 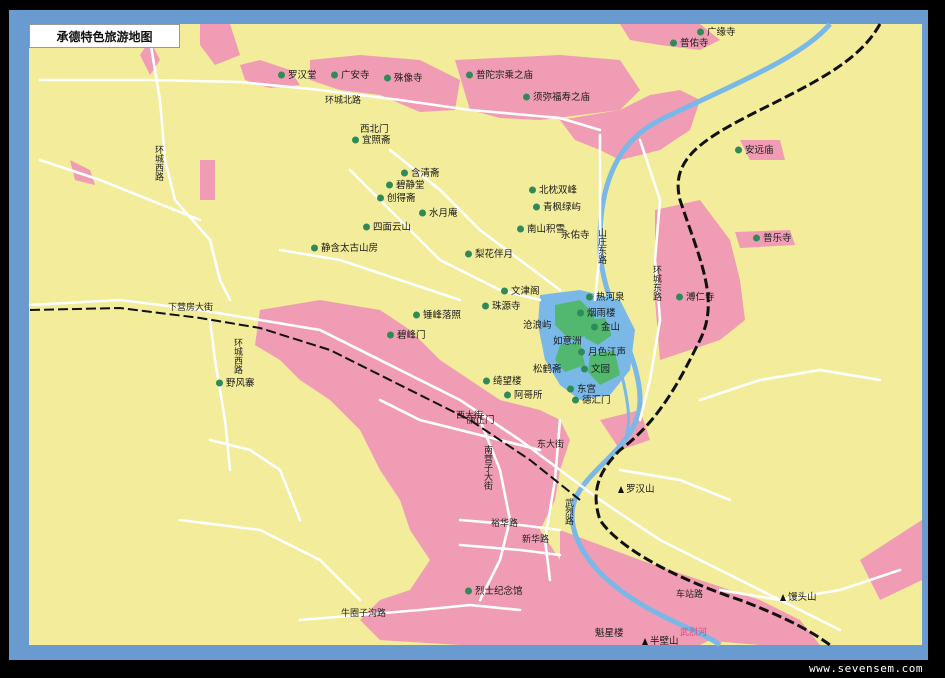 What do you see at coordinates (411, 335) in the screenshot?
I see `poi-label: 碧峰门` at bounding box center [411, 335].